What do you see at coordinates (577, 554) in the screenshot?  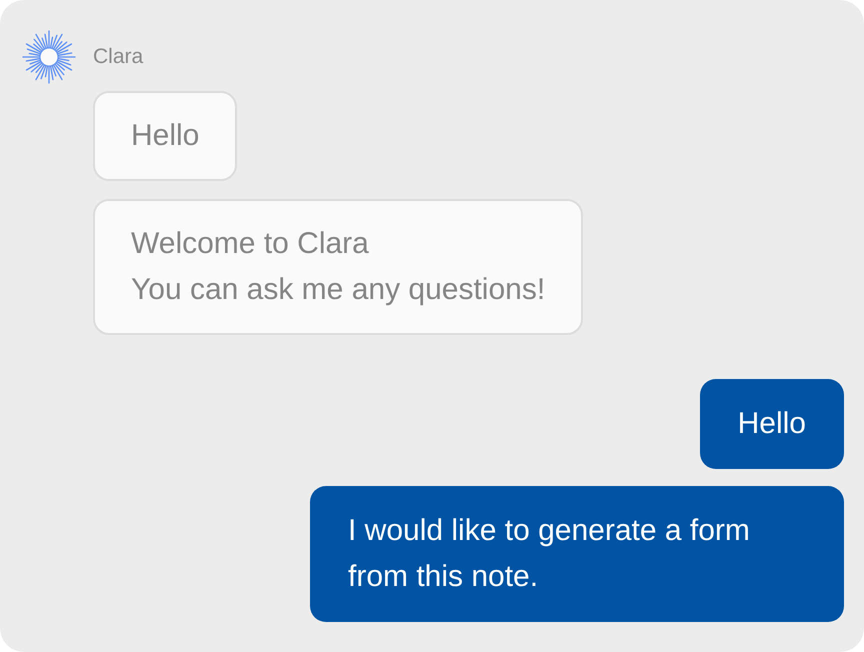 I see `message-bubble: I would like to generate a form from this note.` at bounding box center [577, 554].